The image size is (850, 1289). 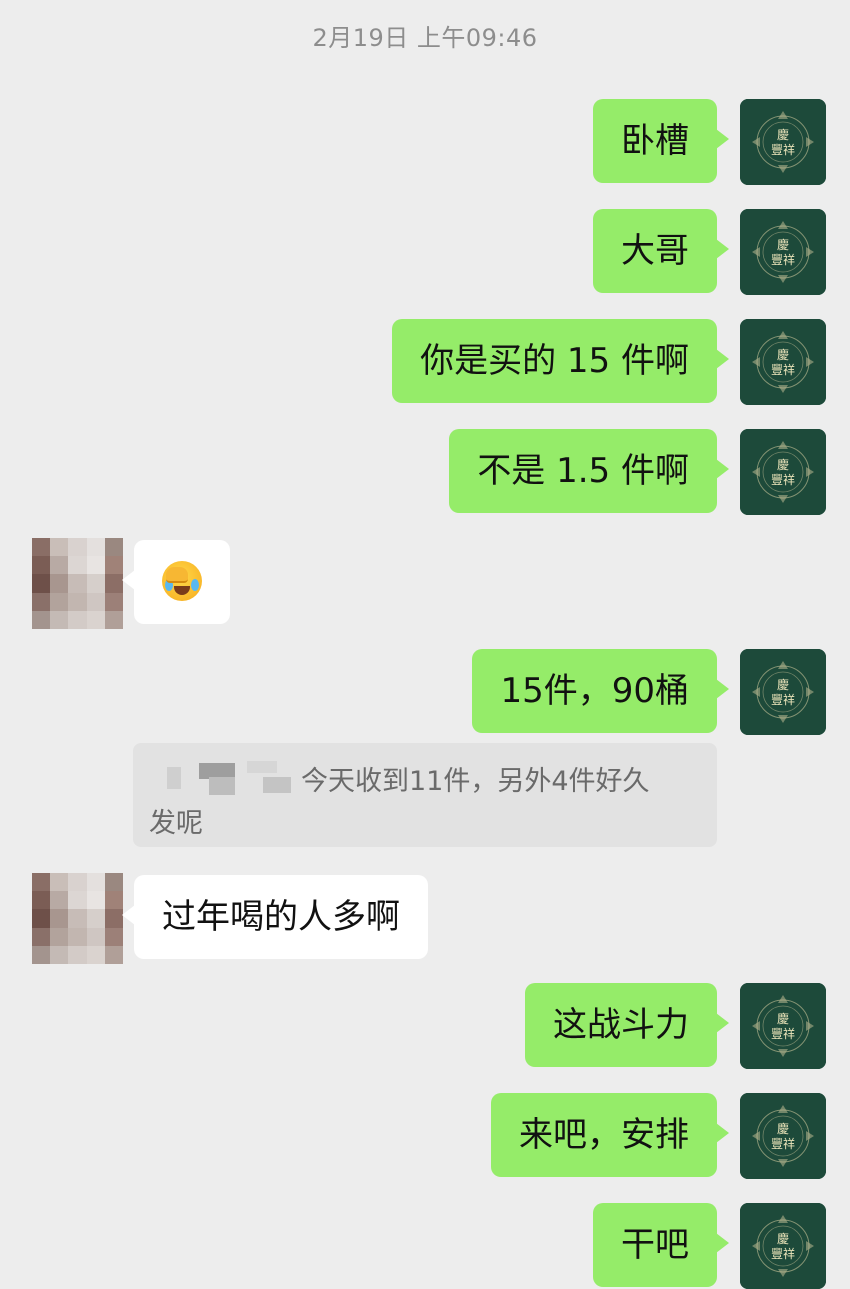 I want to click on facepalm-crying-emoji, so click(x=182, y=580).